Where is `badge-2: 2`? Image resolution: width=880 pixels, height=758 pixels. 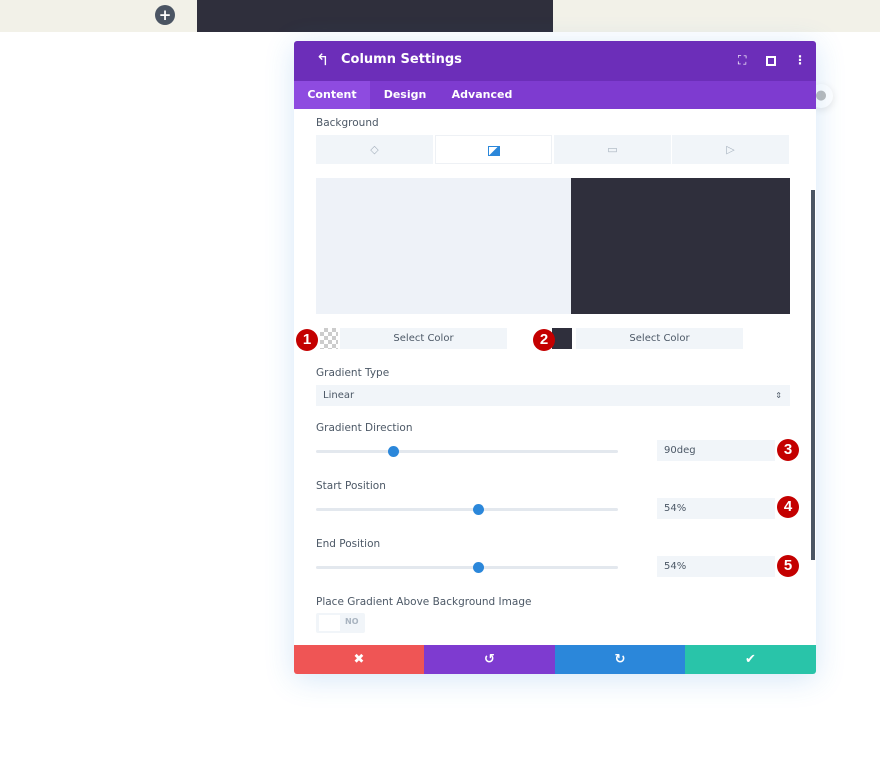
badge-2: 2 is located at coordinates (544, 340).